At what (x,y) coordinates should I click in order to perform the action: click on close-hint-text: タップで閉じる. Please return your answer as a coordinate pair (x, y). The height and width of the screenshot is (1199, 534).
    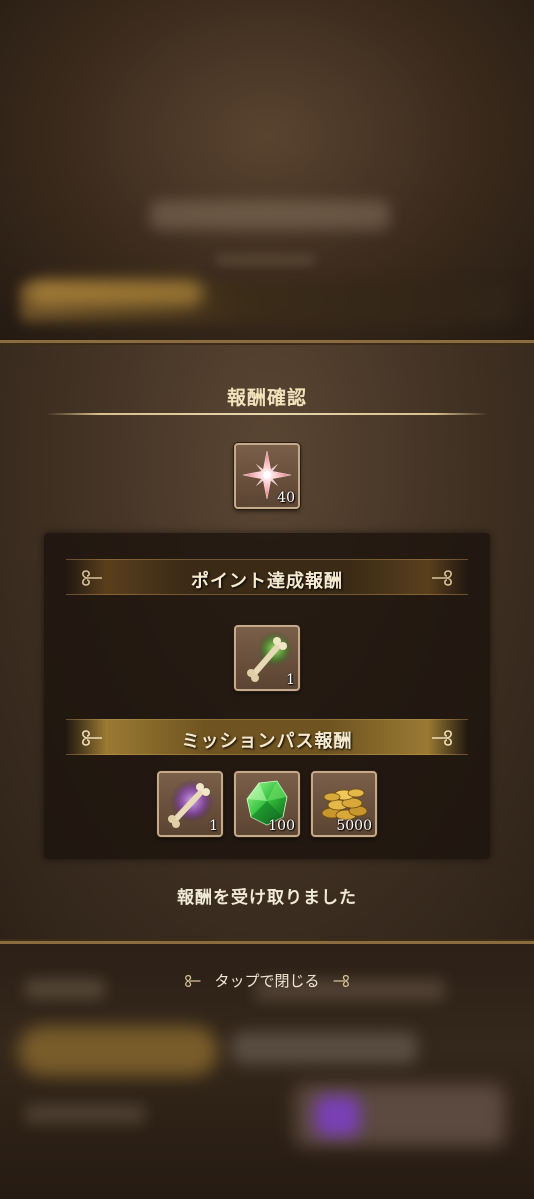
    Looking at the image, I should click on (267, 981).